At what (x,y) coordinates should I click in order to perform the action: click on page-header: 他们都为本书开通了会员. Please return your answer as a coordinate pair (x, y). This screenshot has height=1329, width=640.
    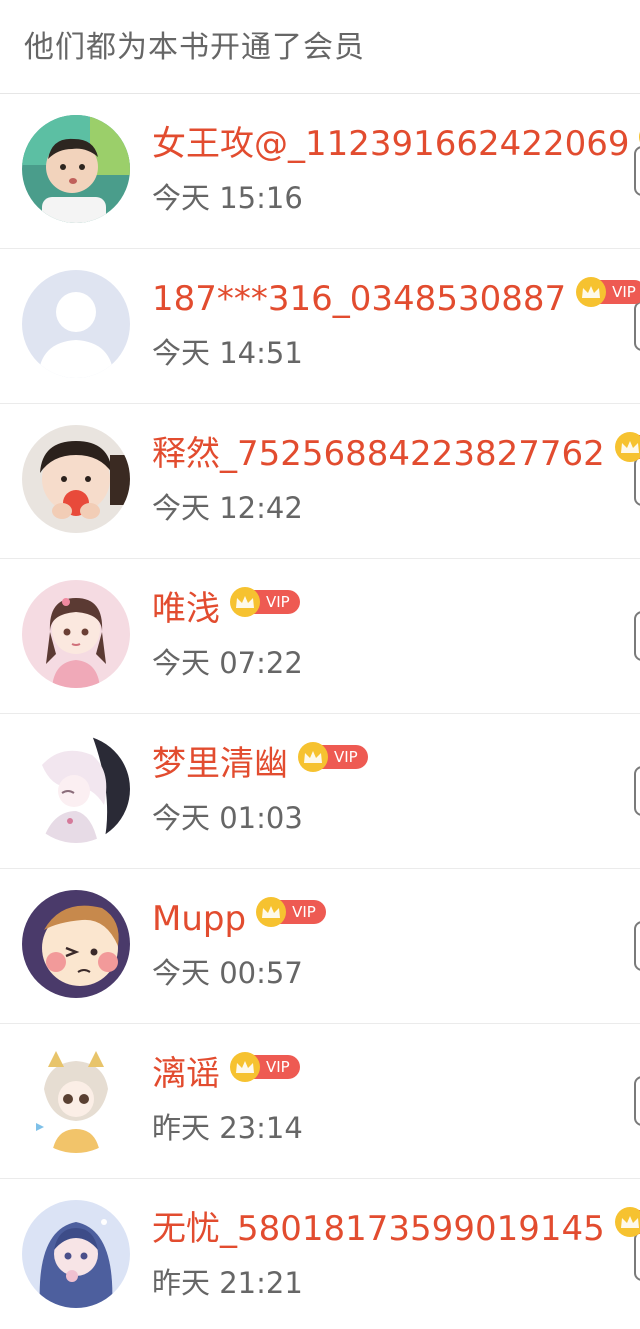
    Looking at the image, I should click on (320, 47).